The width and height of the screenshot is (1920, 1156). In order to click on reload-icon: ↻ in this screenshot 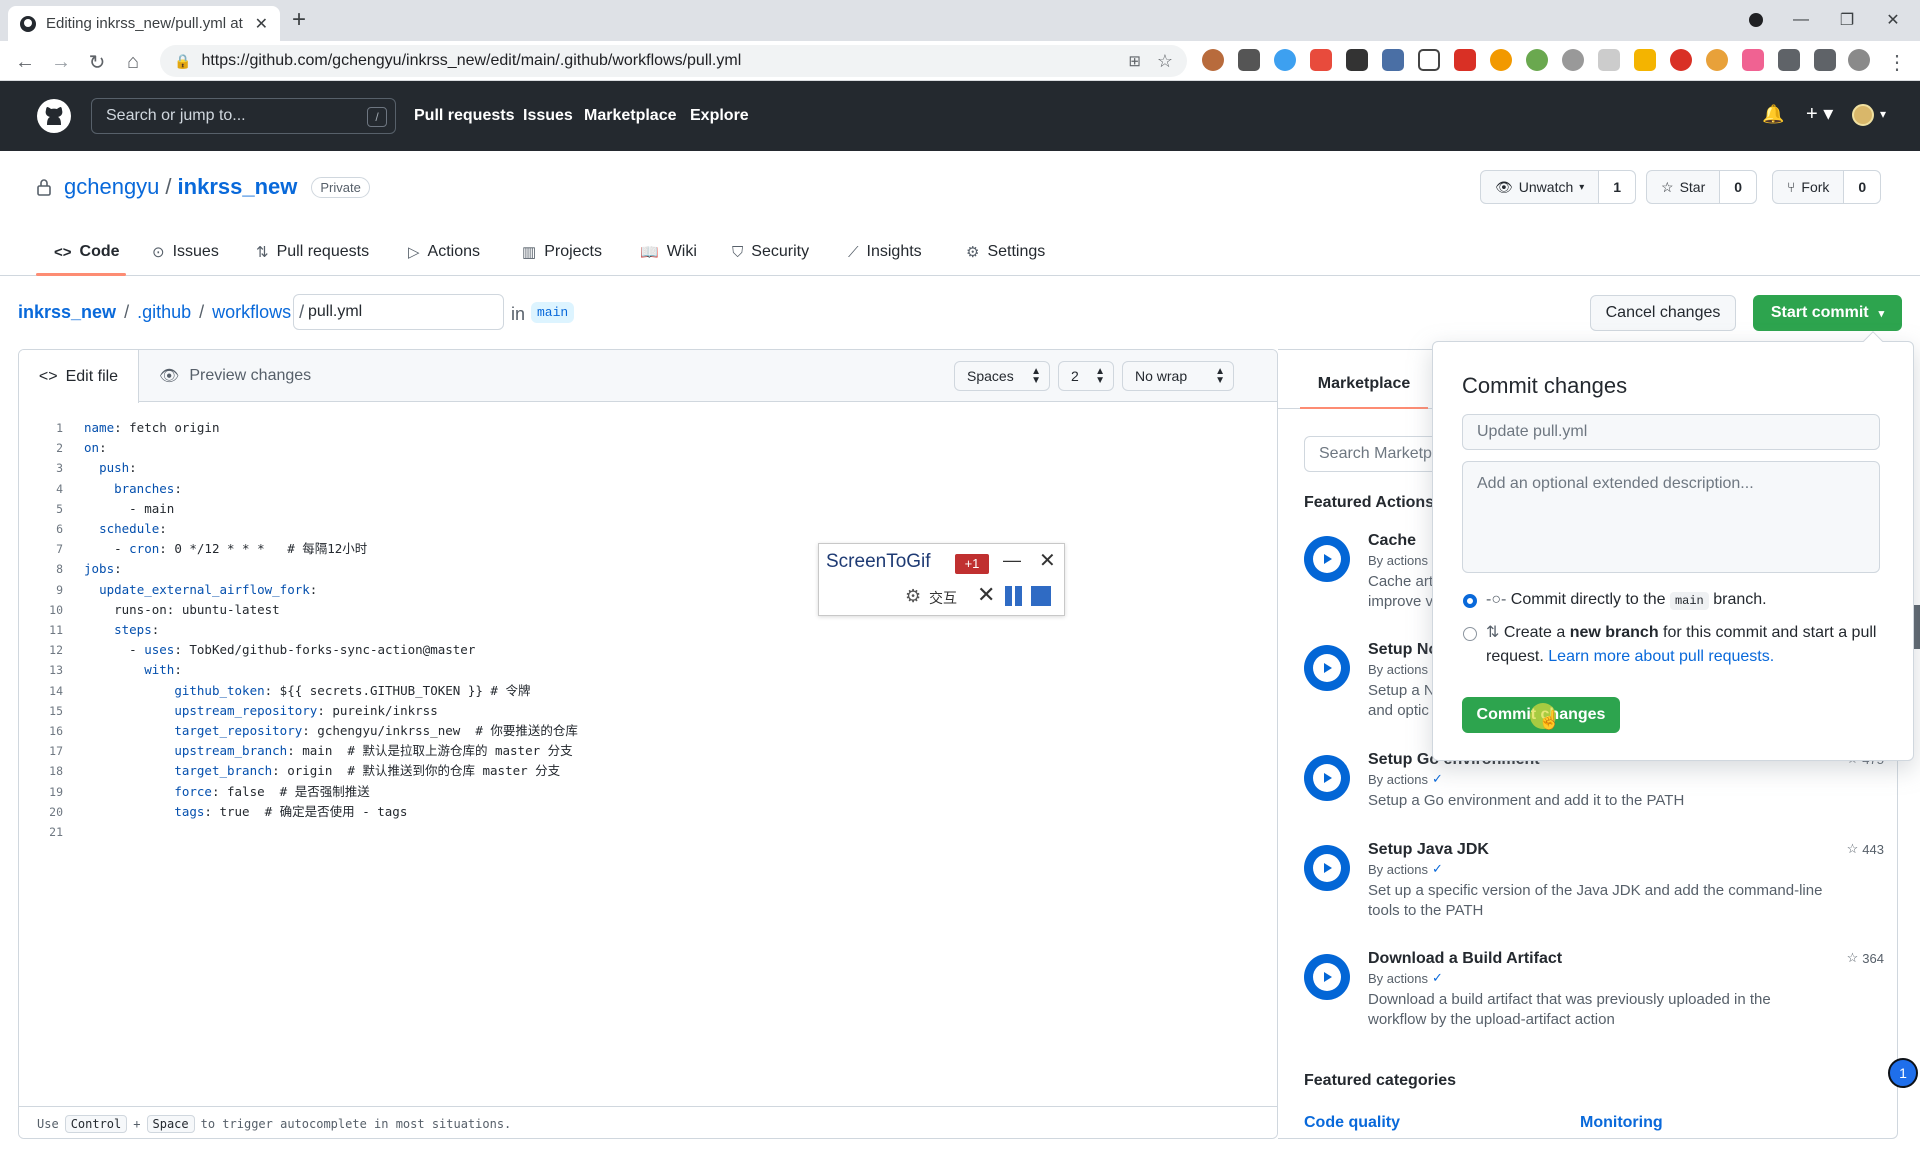, I will do `click(97, 62)`.